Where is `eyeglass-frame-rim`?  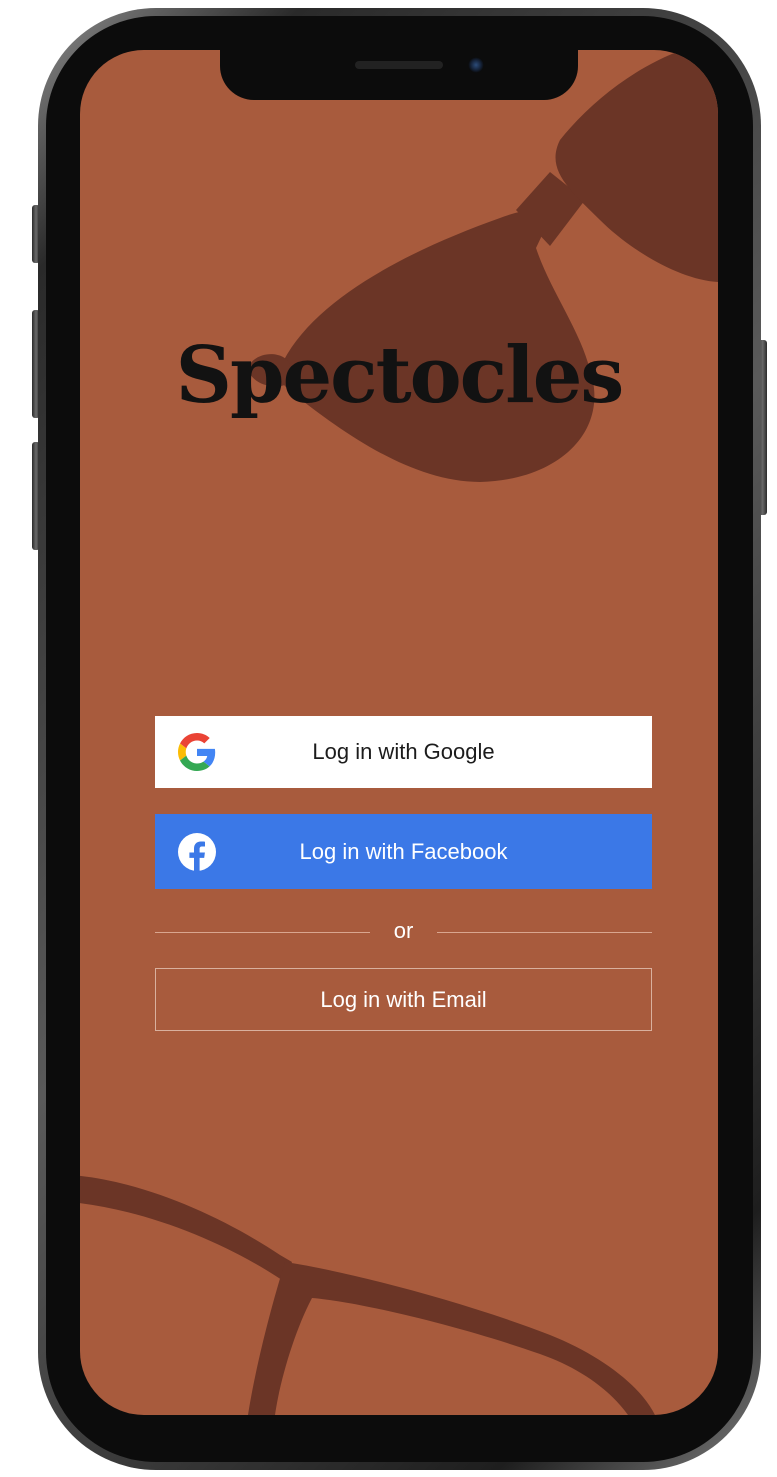
eyeglass-frame-rim is located at coordinates (451, 1338).